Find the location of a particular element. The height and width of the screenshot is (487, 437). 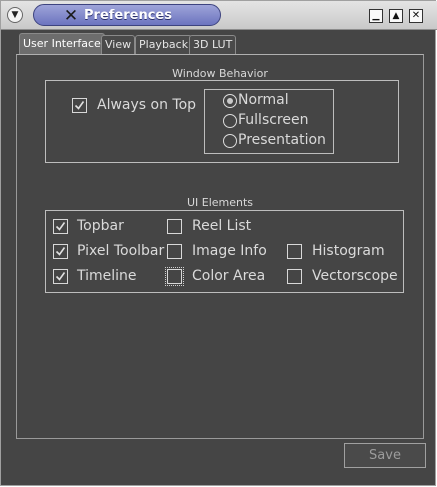

timeline-checkbox is located at coordinates (60, 276).